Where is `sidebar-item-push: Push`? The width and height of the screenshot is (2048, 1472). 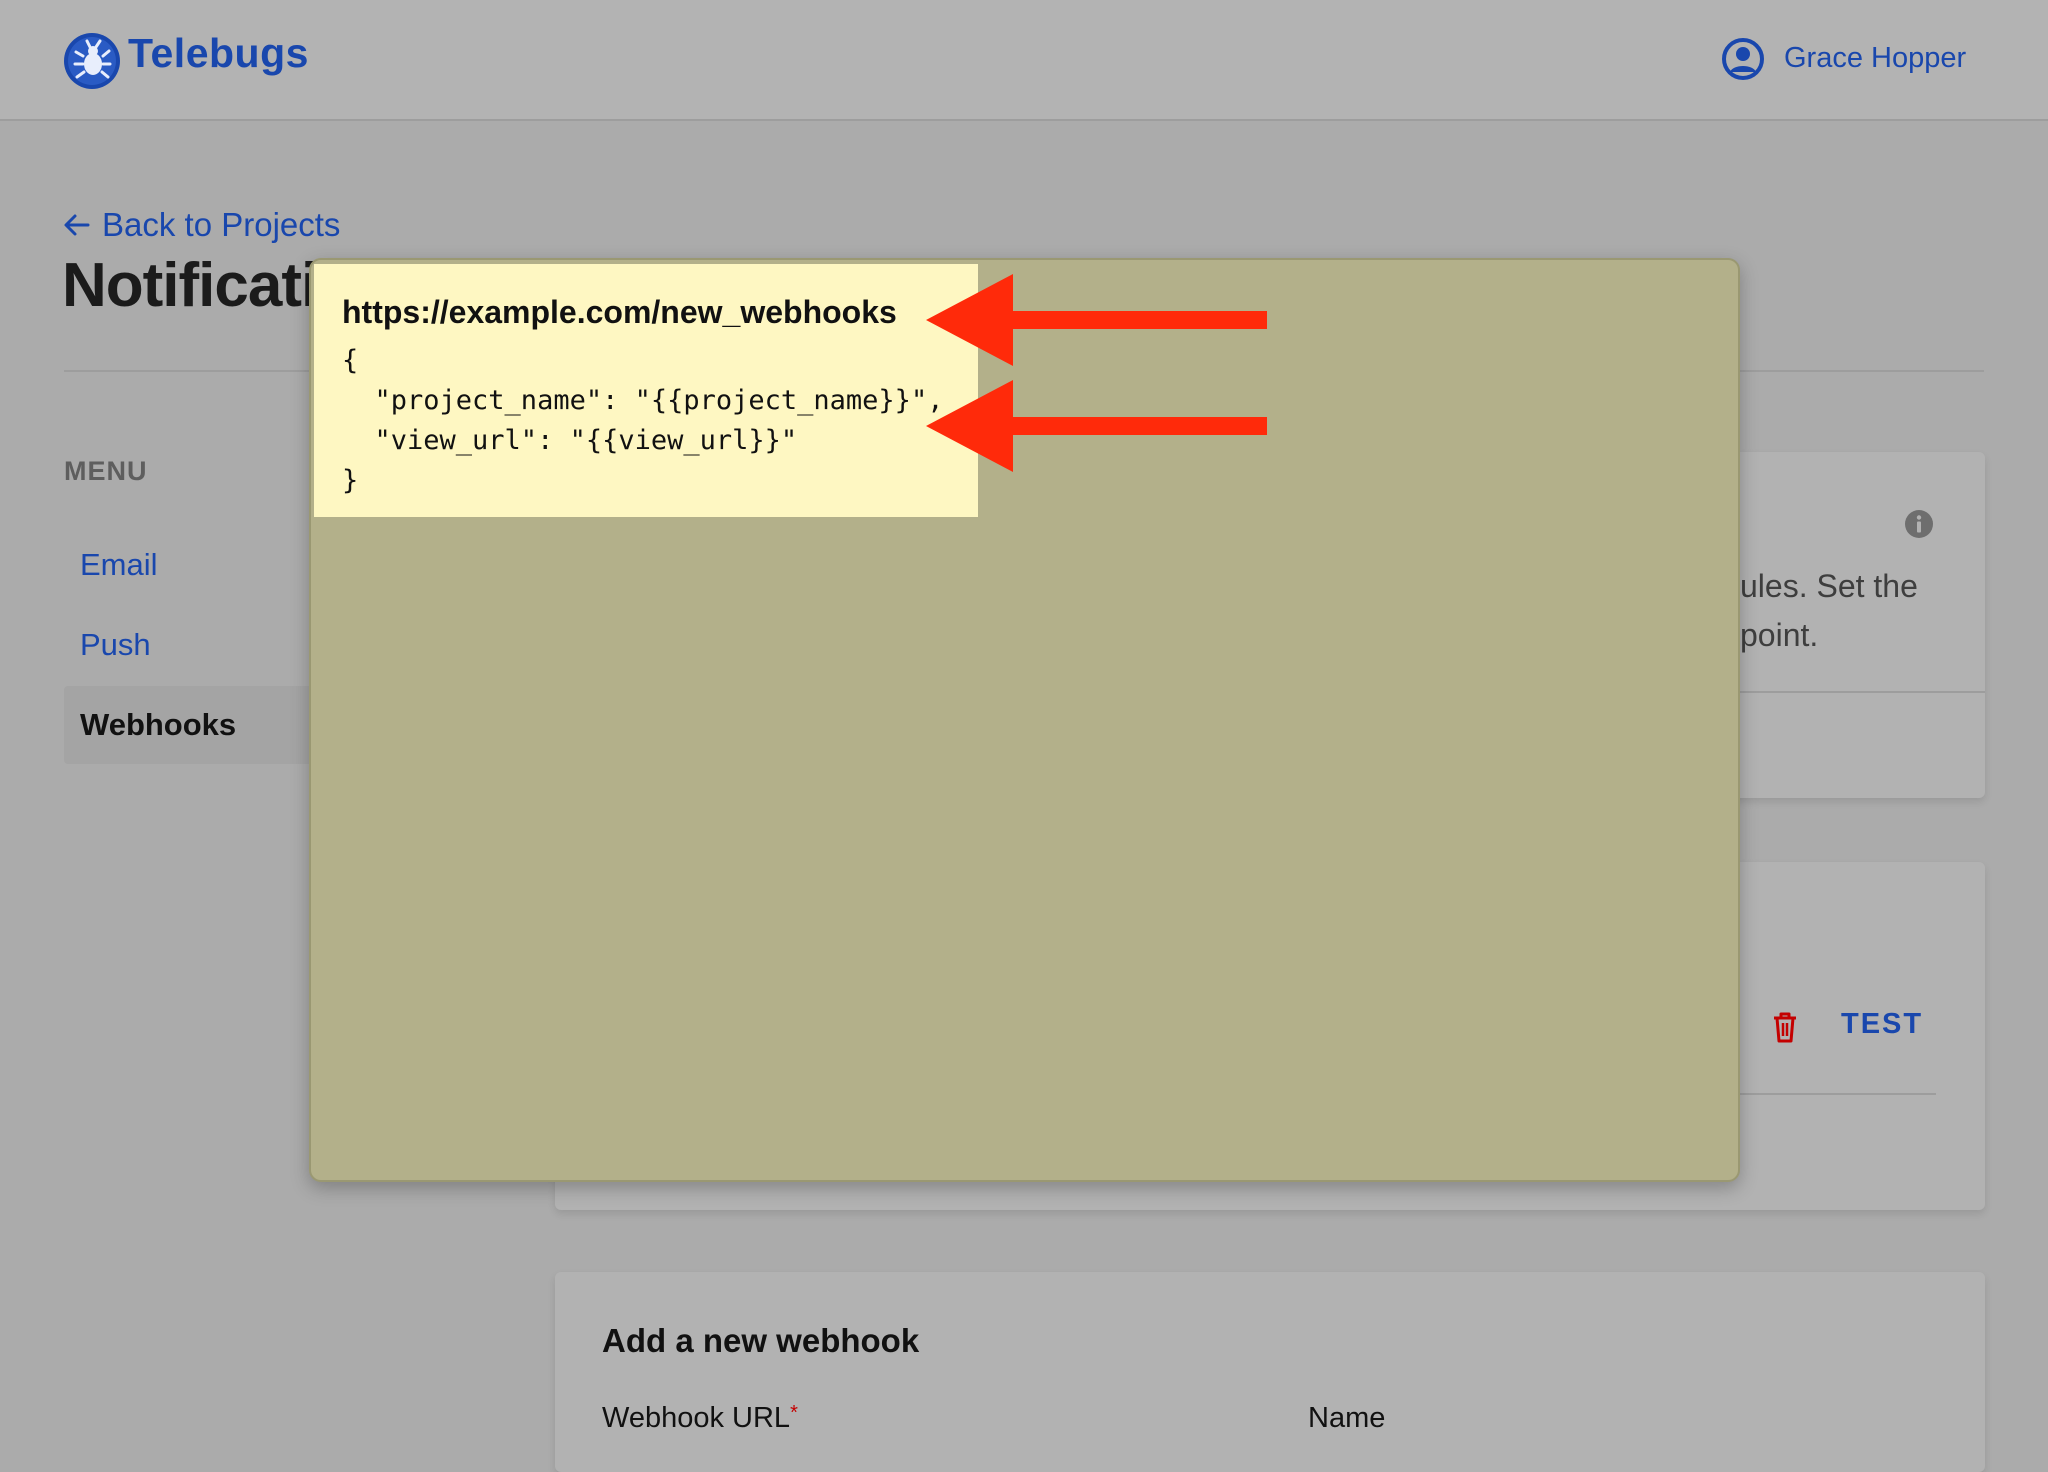
sidebar-item-push: Push is located at coordinates (194, 645).